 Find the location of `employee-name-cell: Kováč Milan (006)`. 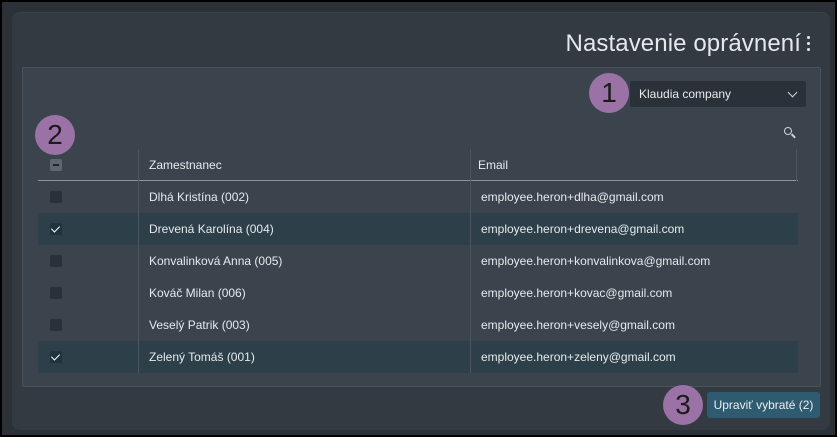

employee-name-cell: Kováč Milan (006) is located at coordinates (197, 293).